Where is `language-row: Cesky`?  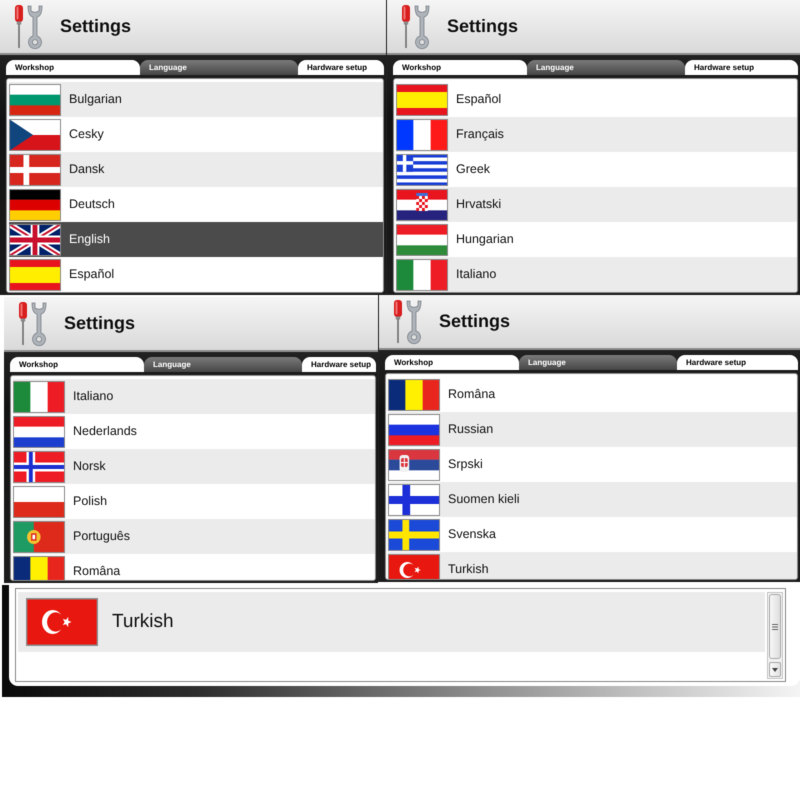 language-row: Cesky is located at coordinates (196, 134).